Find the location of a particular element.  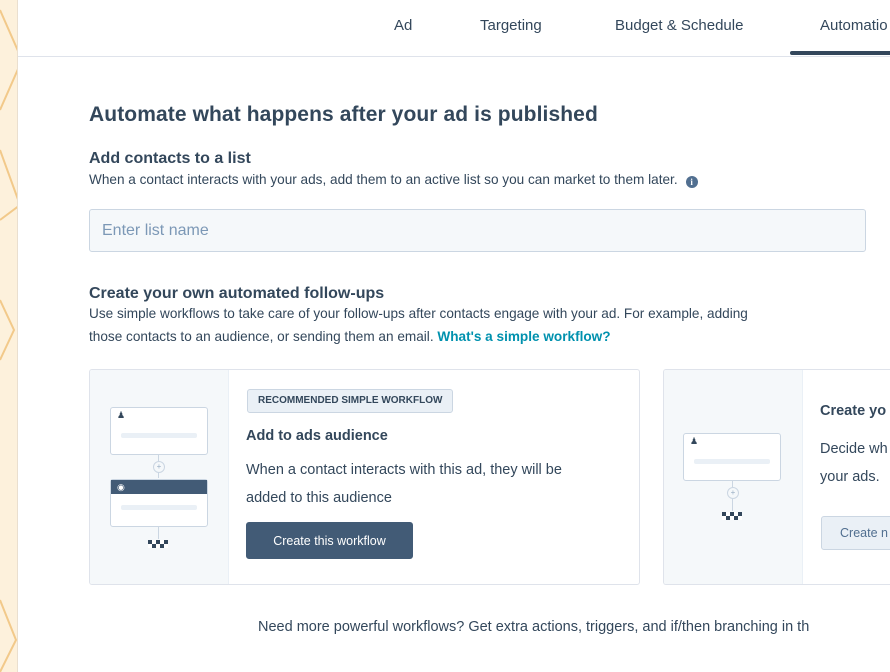

workflow-action-step: ◉ is located at coordinates (159, 503).